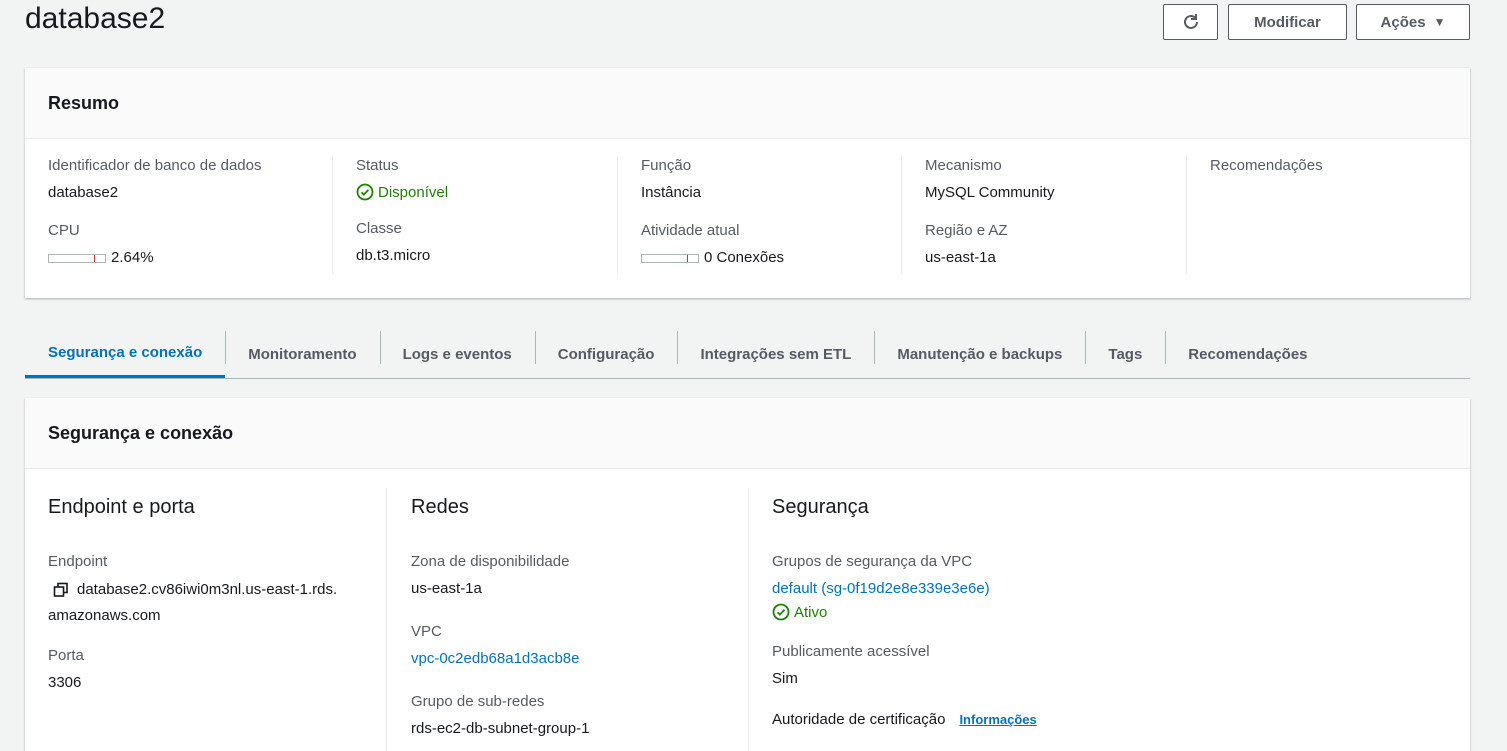 This screenshot has width=1507, height=751. What do you see at coordinates (95, 18) in the screenshot?
I see `page-title: database2` at bounding box center [95, 18].